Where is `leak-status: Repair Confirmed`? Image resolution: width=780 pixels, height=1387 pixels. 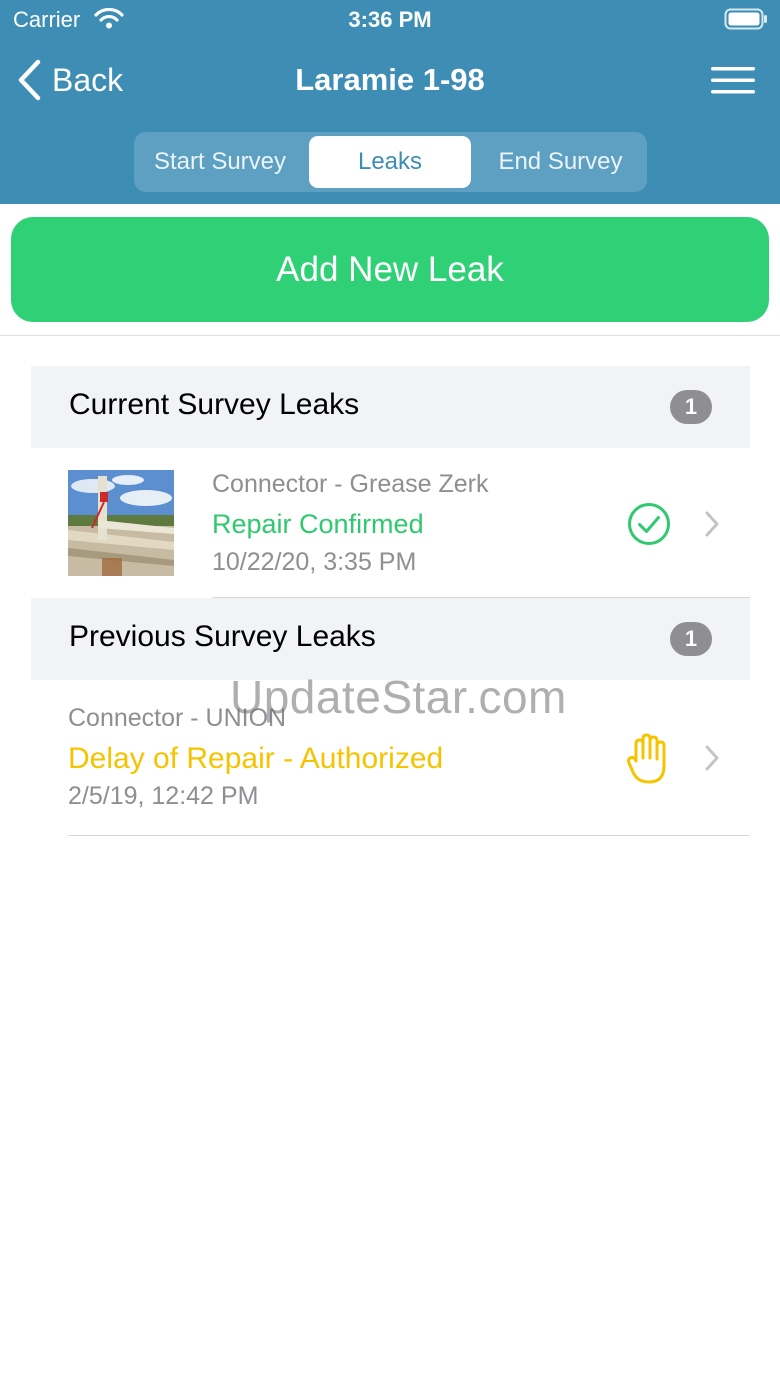
leak-status: Repair Confirmed is located at coordinates (318, 524).